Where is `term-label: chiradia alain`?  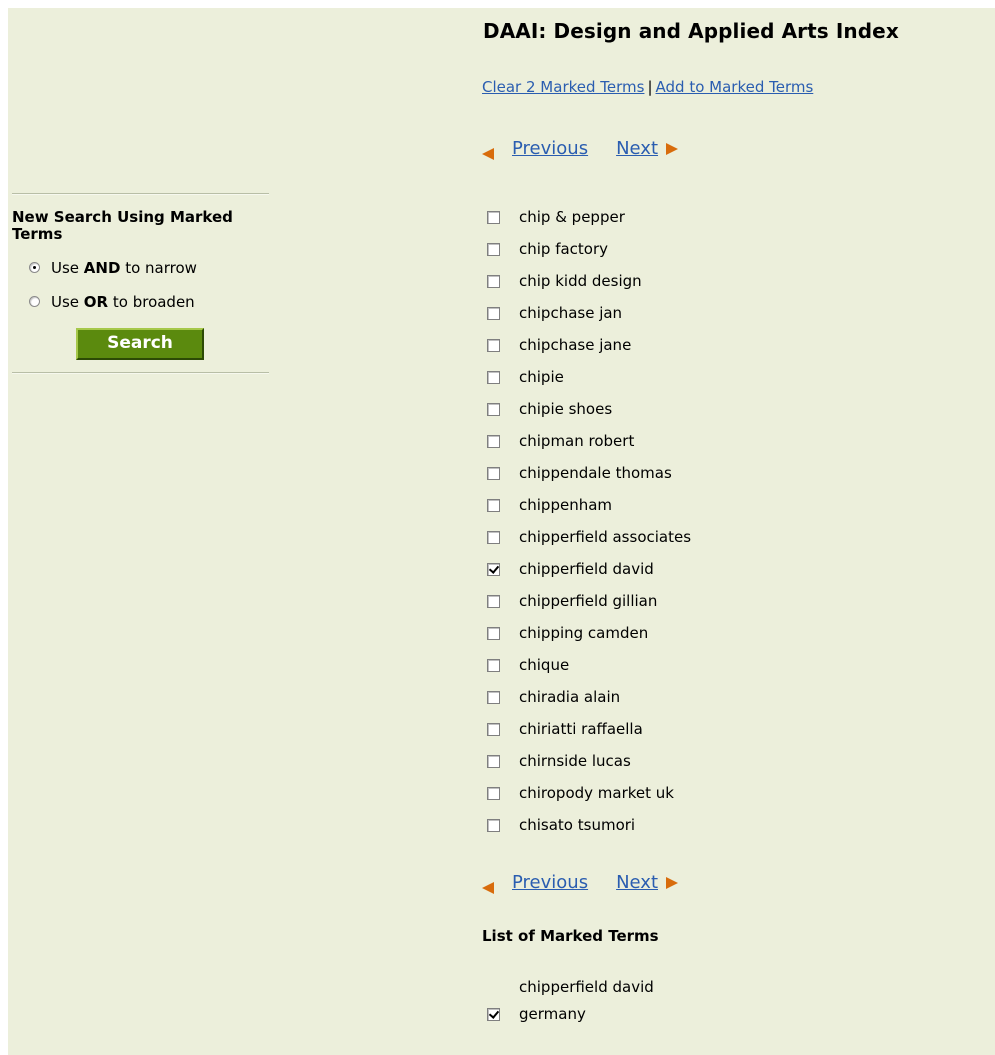 term-label: chiradia alain is located at coordinates (570, 697).